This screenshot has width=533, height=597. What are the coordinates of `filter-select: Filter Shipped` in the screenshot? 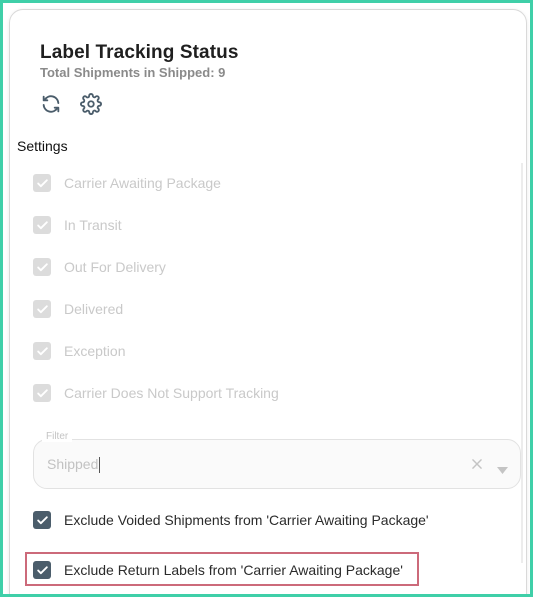 It's located at (277, 460).